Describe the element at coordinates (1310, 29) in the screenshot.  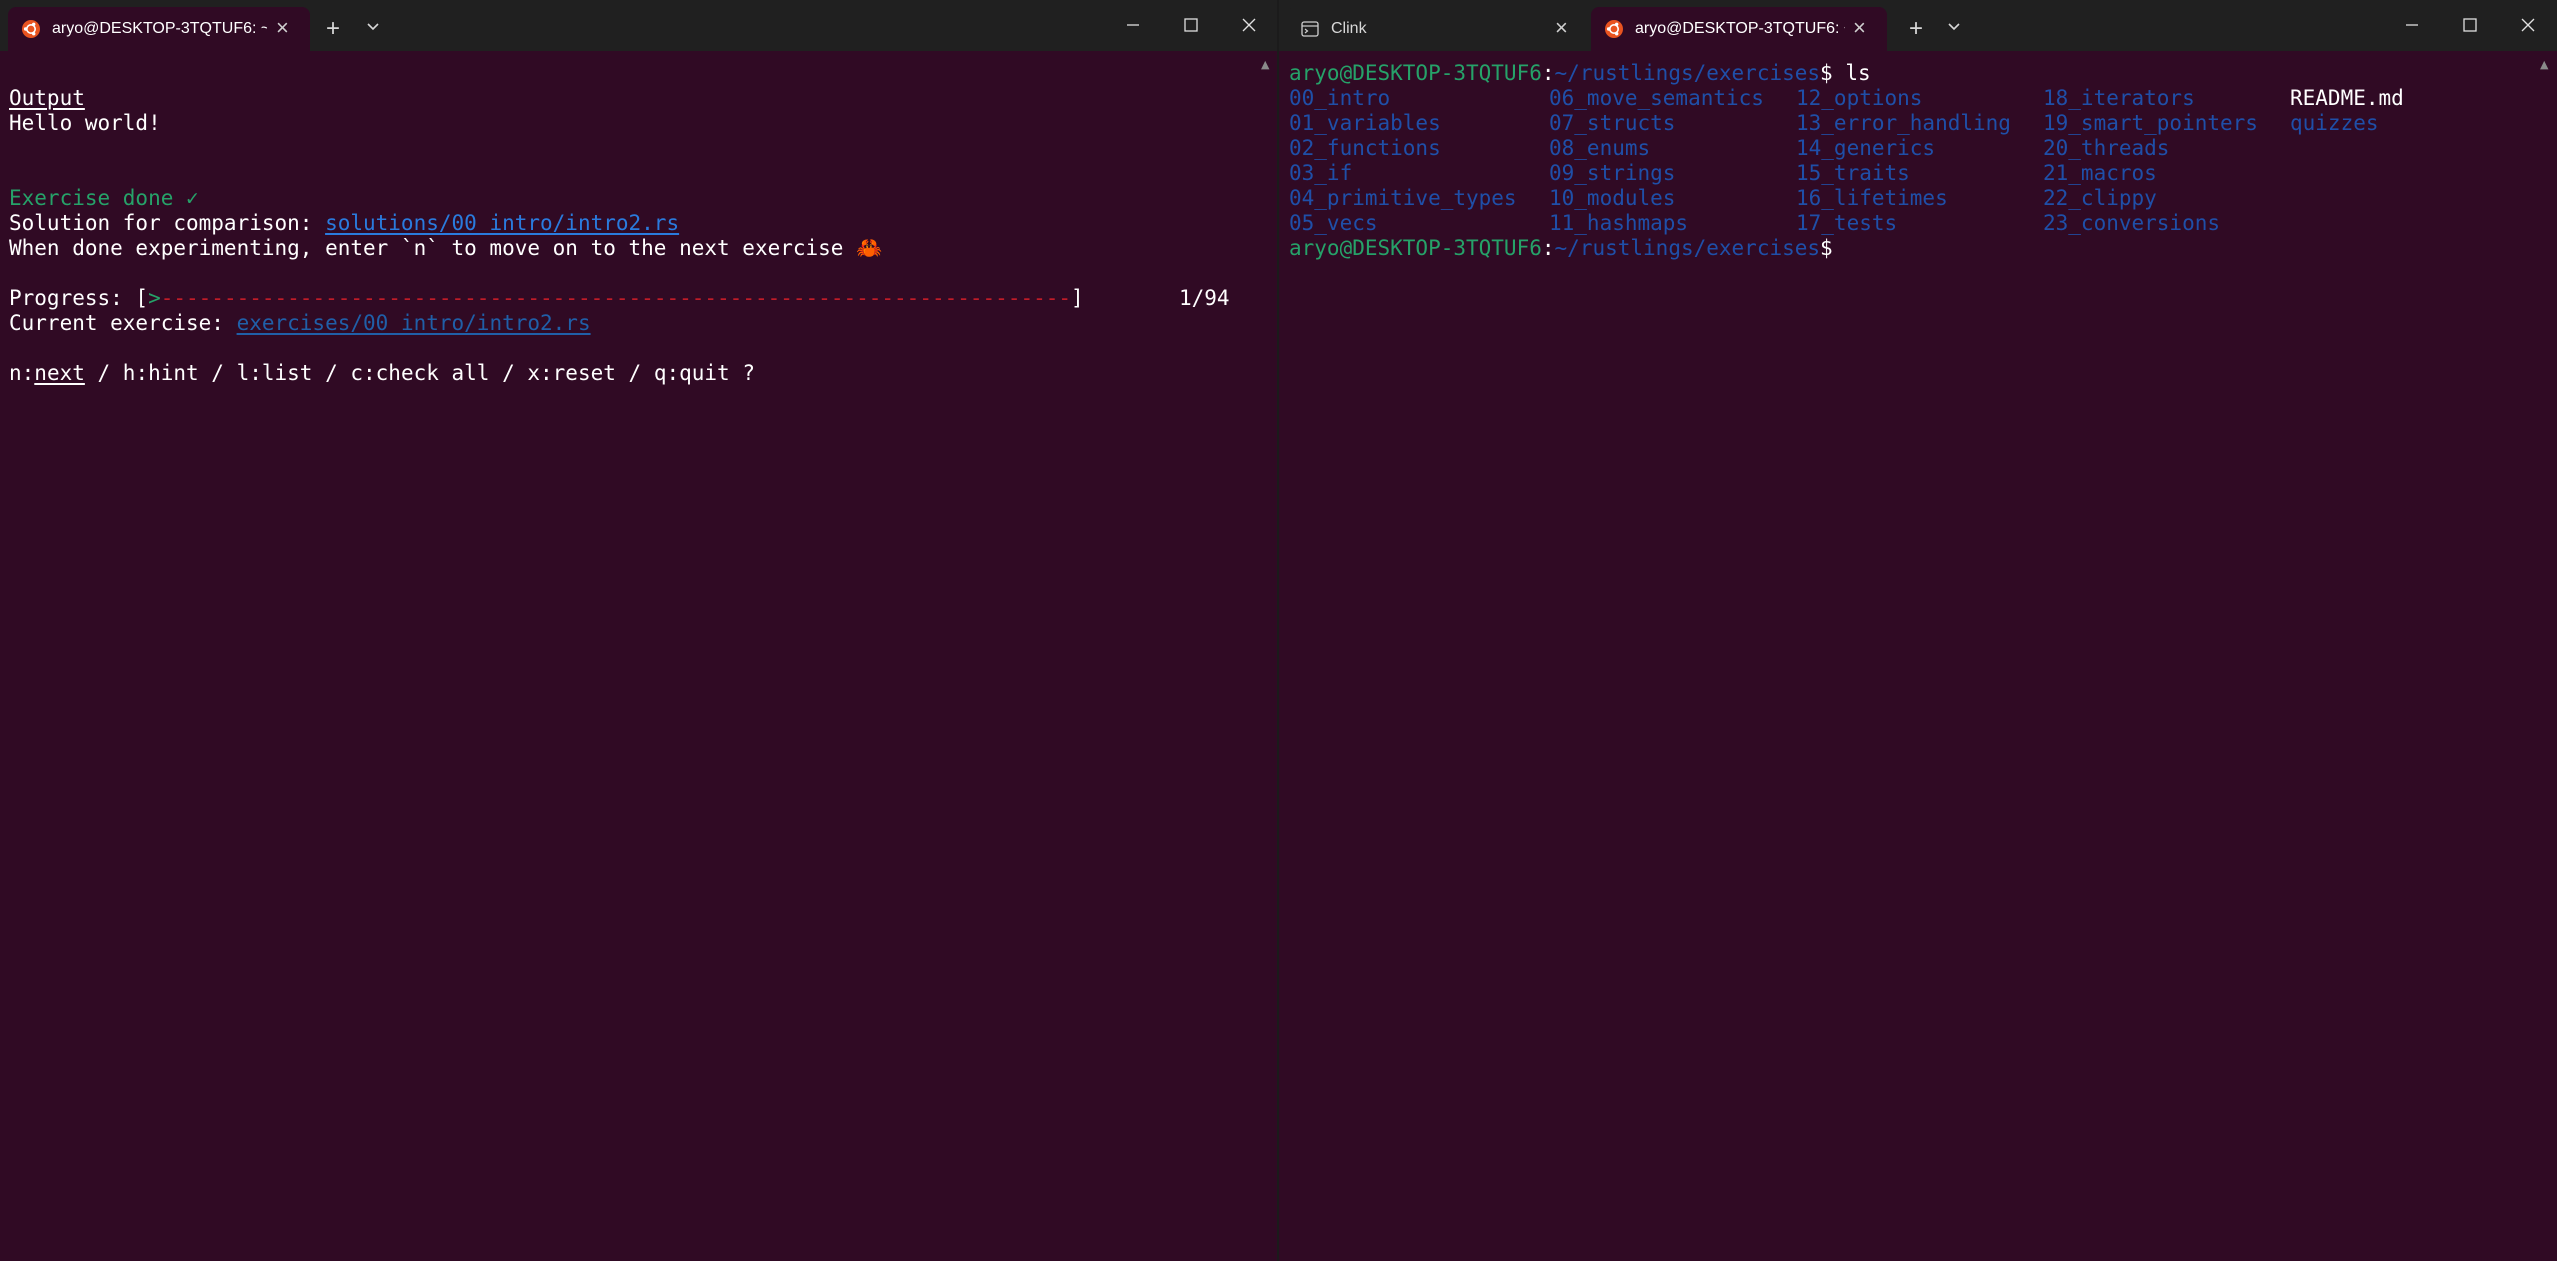
I see `terminal-icon` at that location.